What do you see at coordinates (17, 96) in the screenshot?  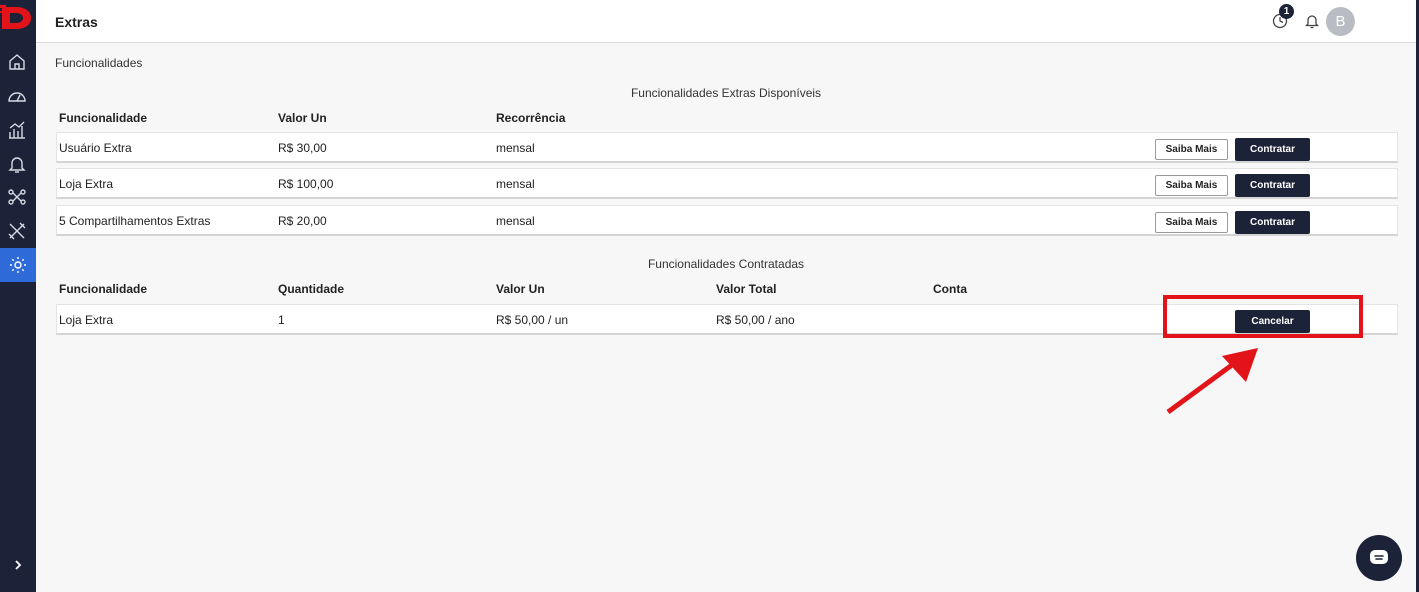 I see `dashboard-icon` at bounding box center [17, 96].